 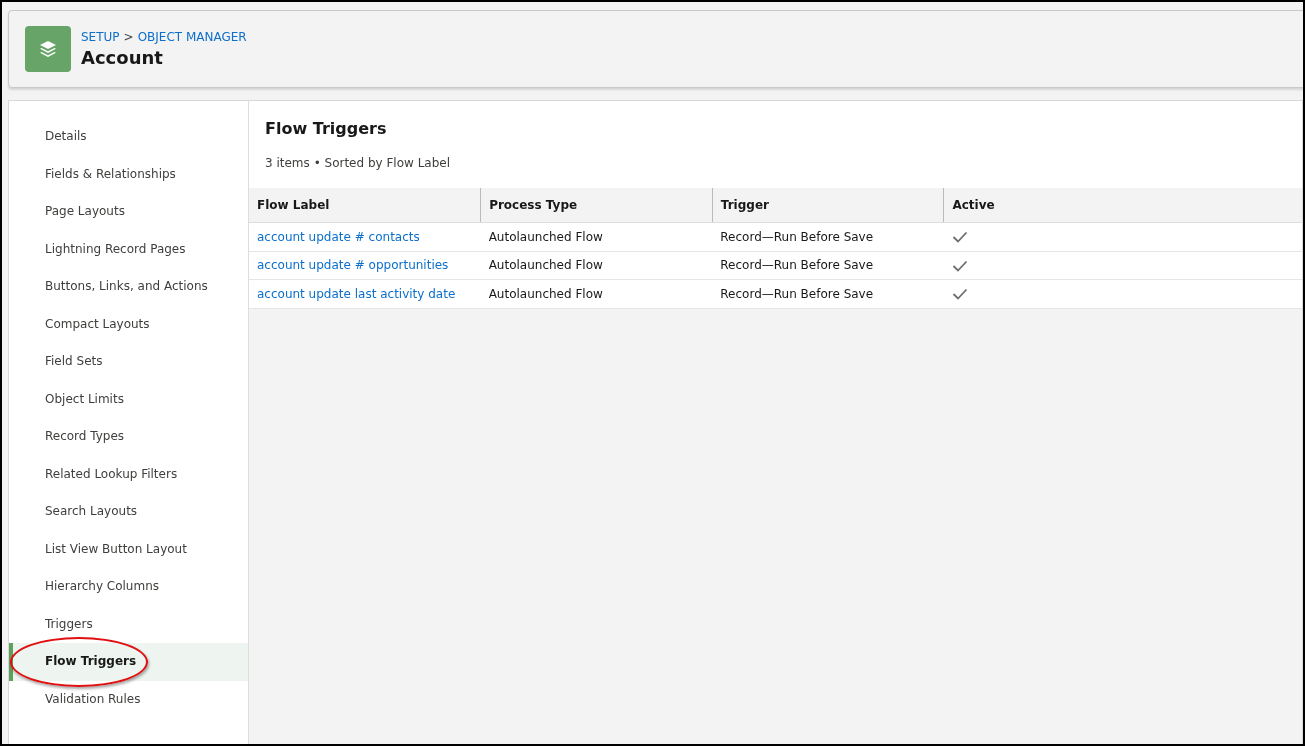 I want to click on section-title: Flow Triggers, so click(x=326, y=129).